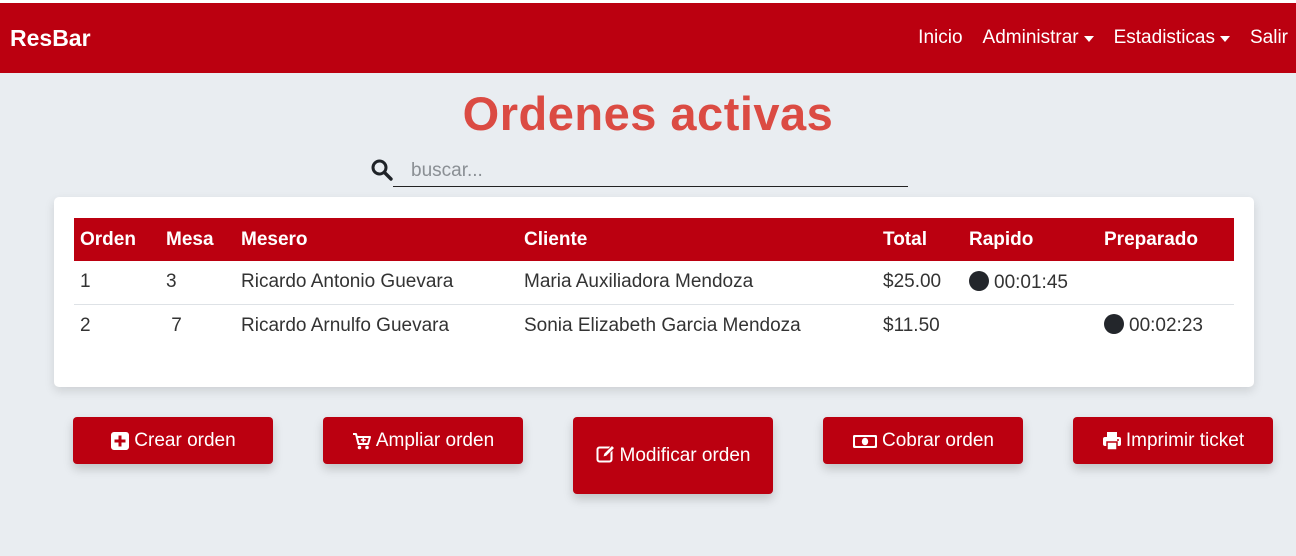 Image resolution: width=1296 pixels, height=556 pixels. What do you see at coordinates (1097, 38) in the screenshot?
I see `nav-links: Inicio Administrar Estadisticas Salir` at bounding box center [1097, 38].